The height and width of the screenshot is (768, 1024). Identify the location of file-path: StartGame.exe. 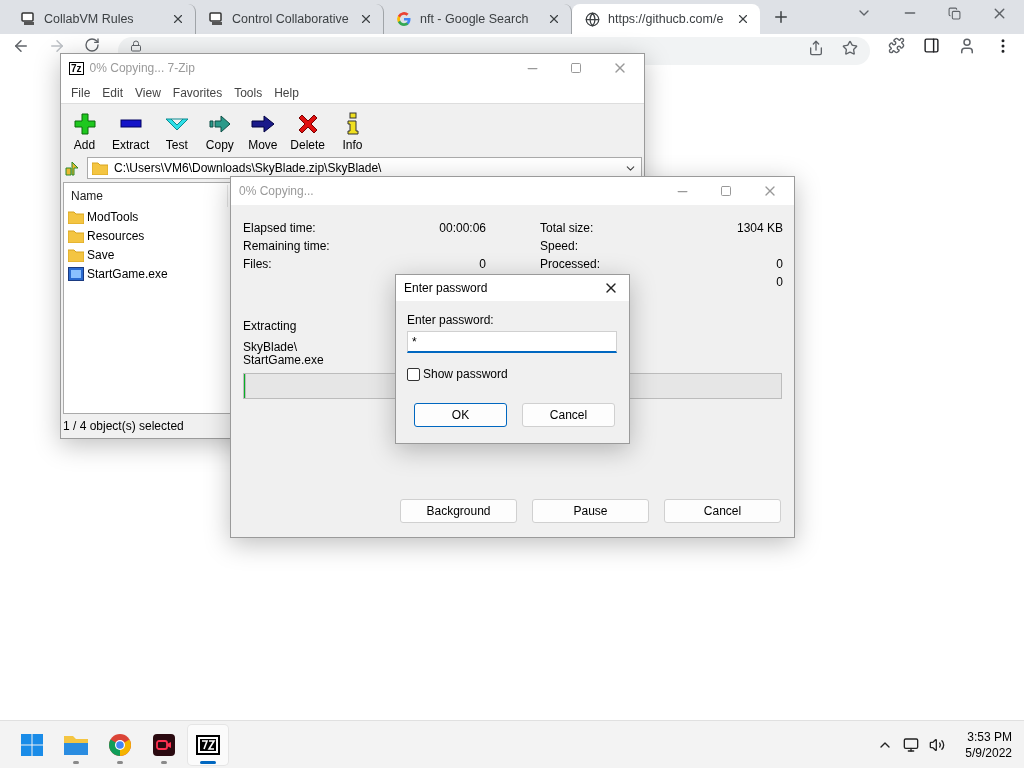
(283, 360).